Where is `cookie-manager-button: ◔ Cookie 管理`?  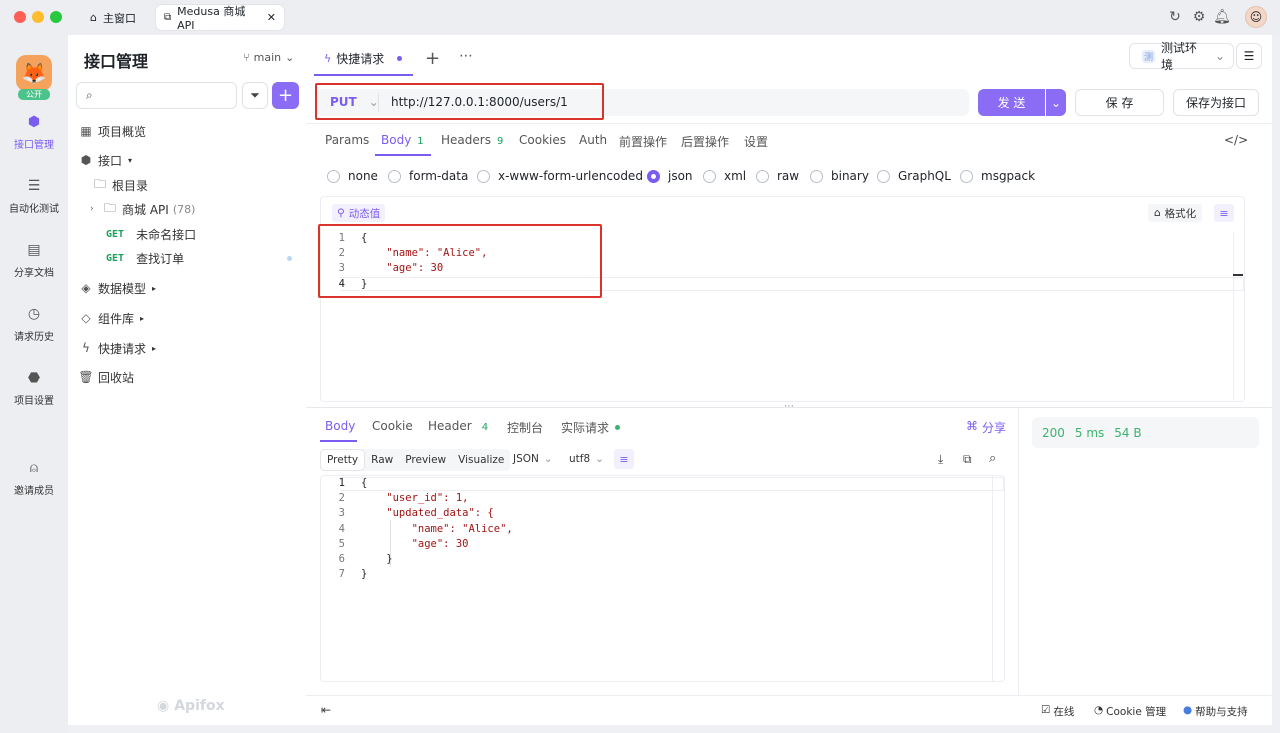
cookie-manager-button: ◔ Cookie 管理 is located at coordinates (1130, 711).